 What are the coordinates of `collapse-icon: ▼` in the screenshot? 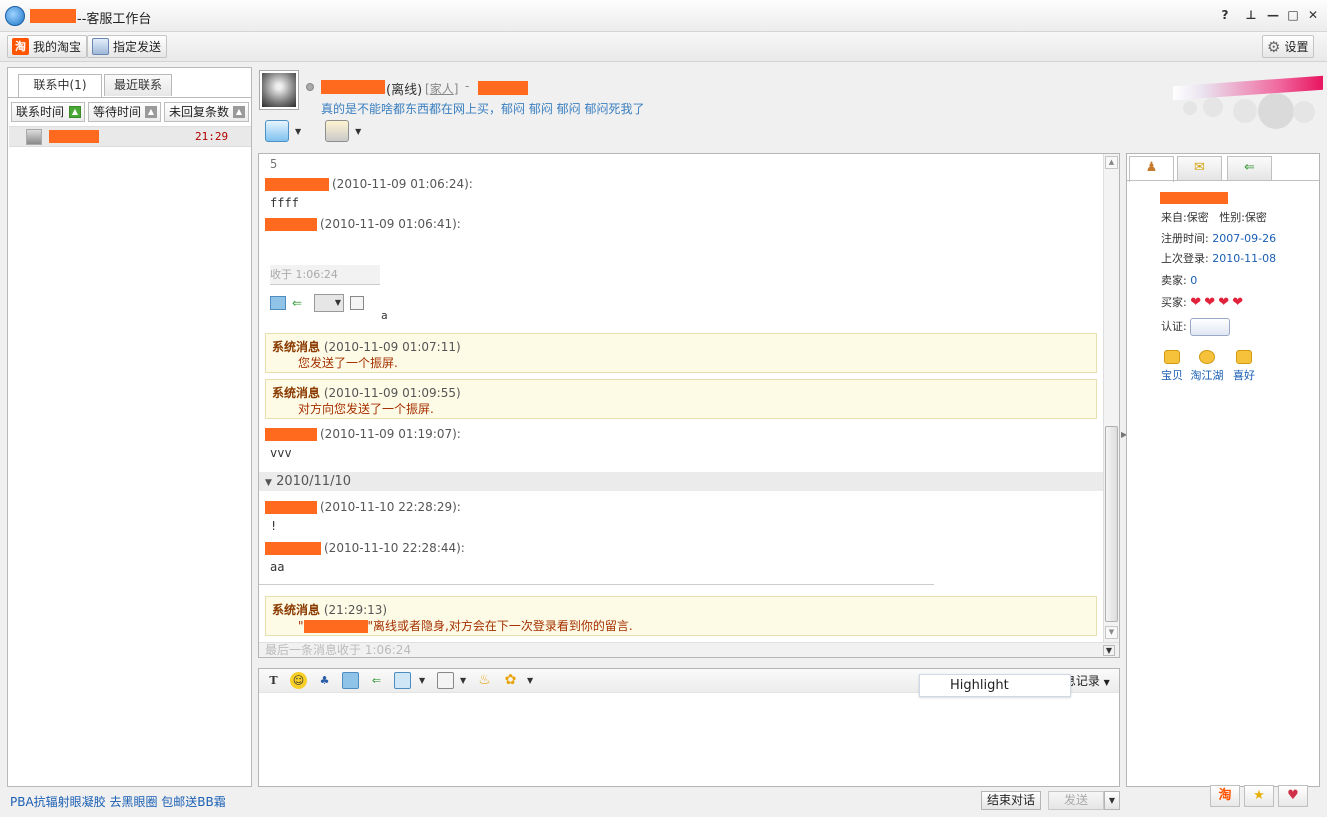 It's located at (268, 483).